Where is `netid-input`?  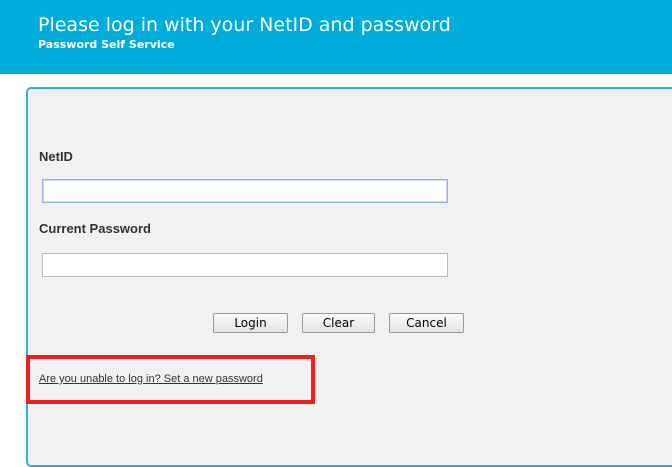
netid-input is located at coordinates (245, 191).